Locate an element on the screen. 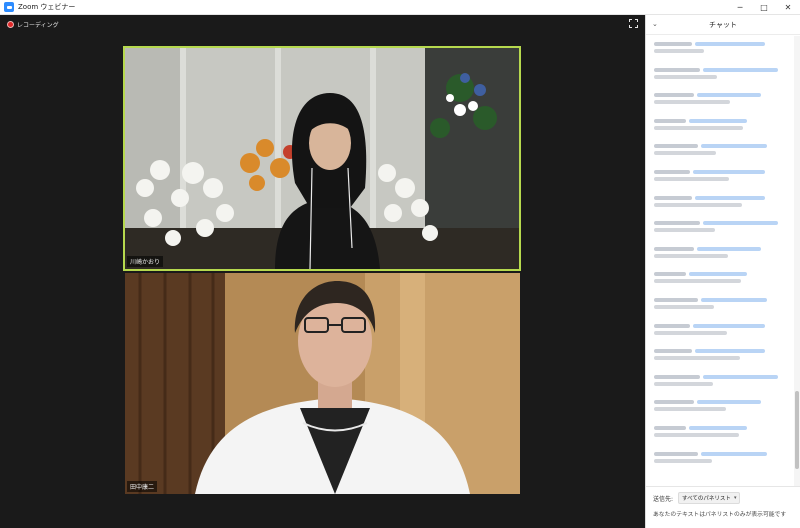 The height and width of the screenshot is (528, 800). chat-scrollbar is located at coordinates (797, 261).